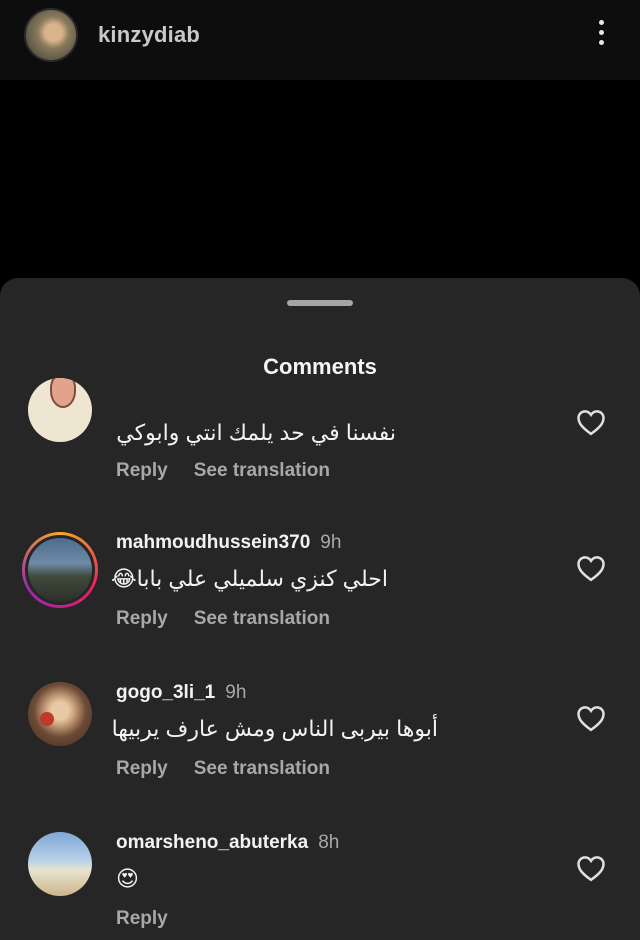  I want to click on username-text: gogo_3li_1, so click(165, 692).